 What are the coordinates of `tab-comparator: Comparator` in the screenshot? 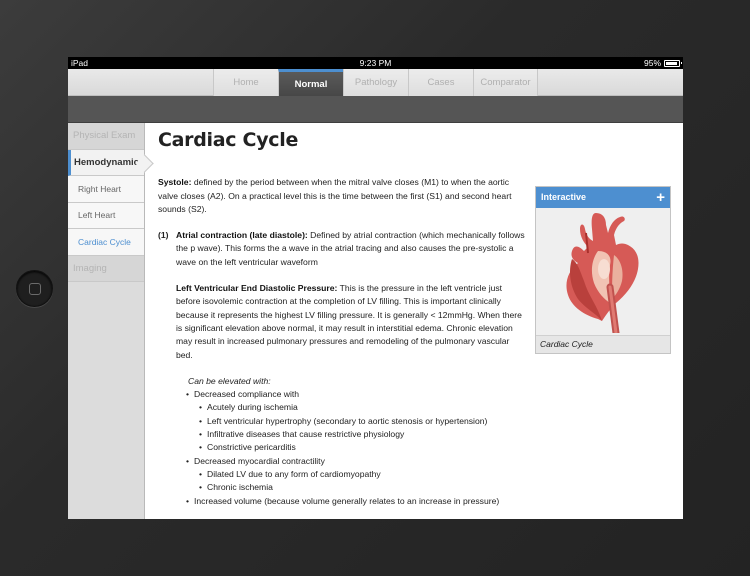 It's located at (505, 82).